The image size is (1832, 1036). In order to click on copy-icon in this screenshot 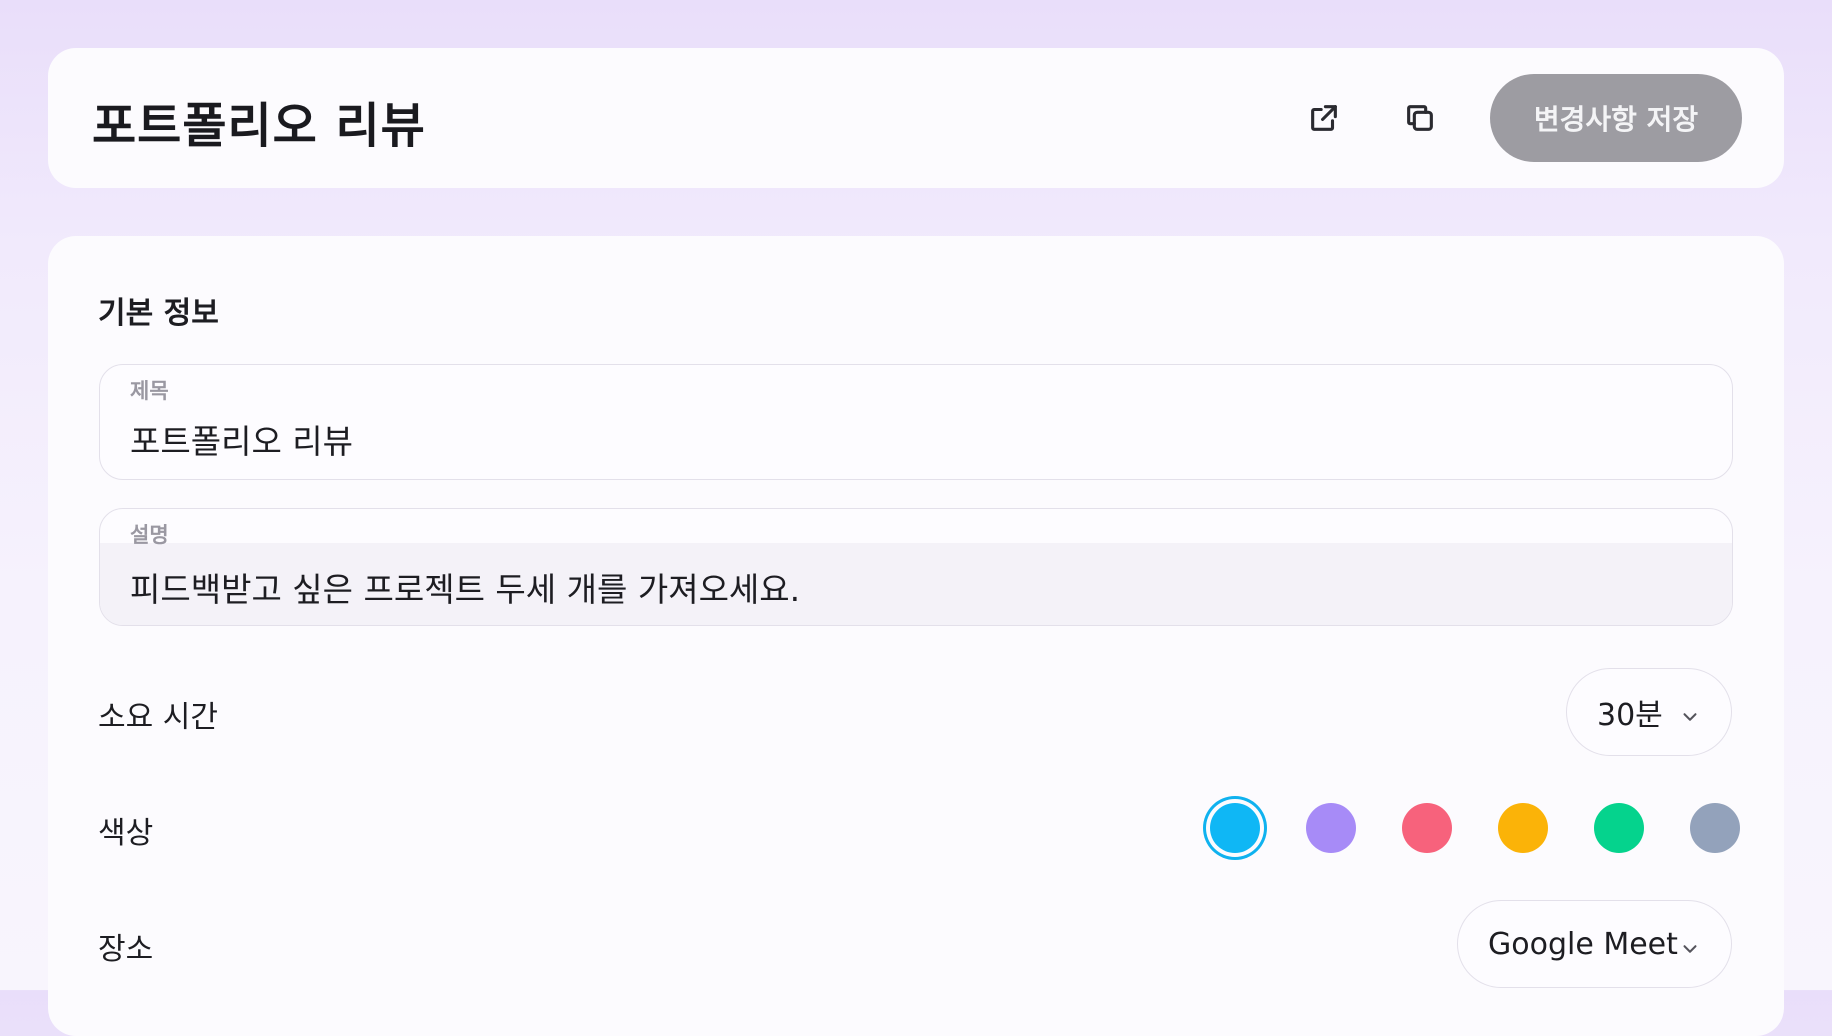, I will do `click(1420, 118)`.